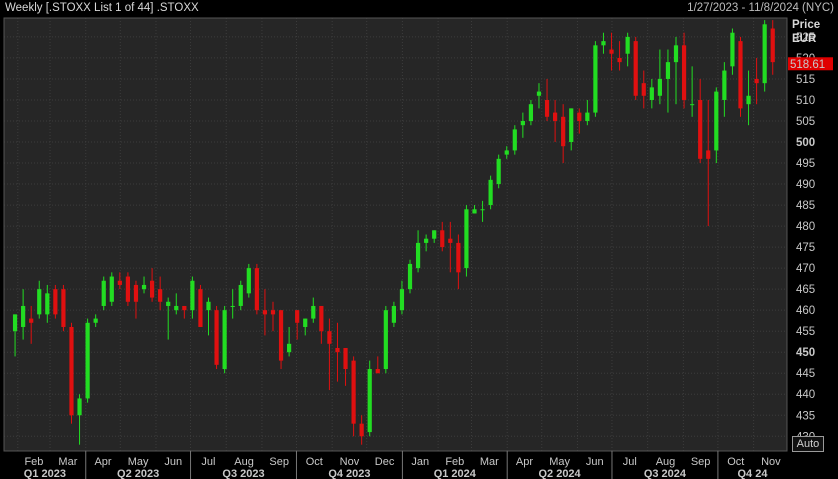 This screenshot has width=838, height=479. I want to click on quarter-label: Q4 24, so click(752, 473).